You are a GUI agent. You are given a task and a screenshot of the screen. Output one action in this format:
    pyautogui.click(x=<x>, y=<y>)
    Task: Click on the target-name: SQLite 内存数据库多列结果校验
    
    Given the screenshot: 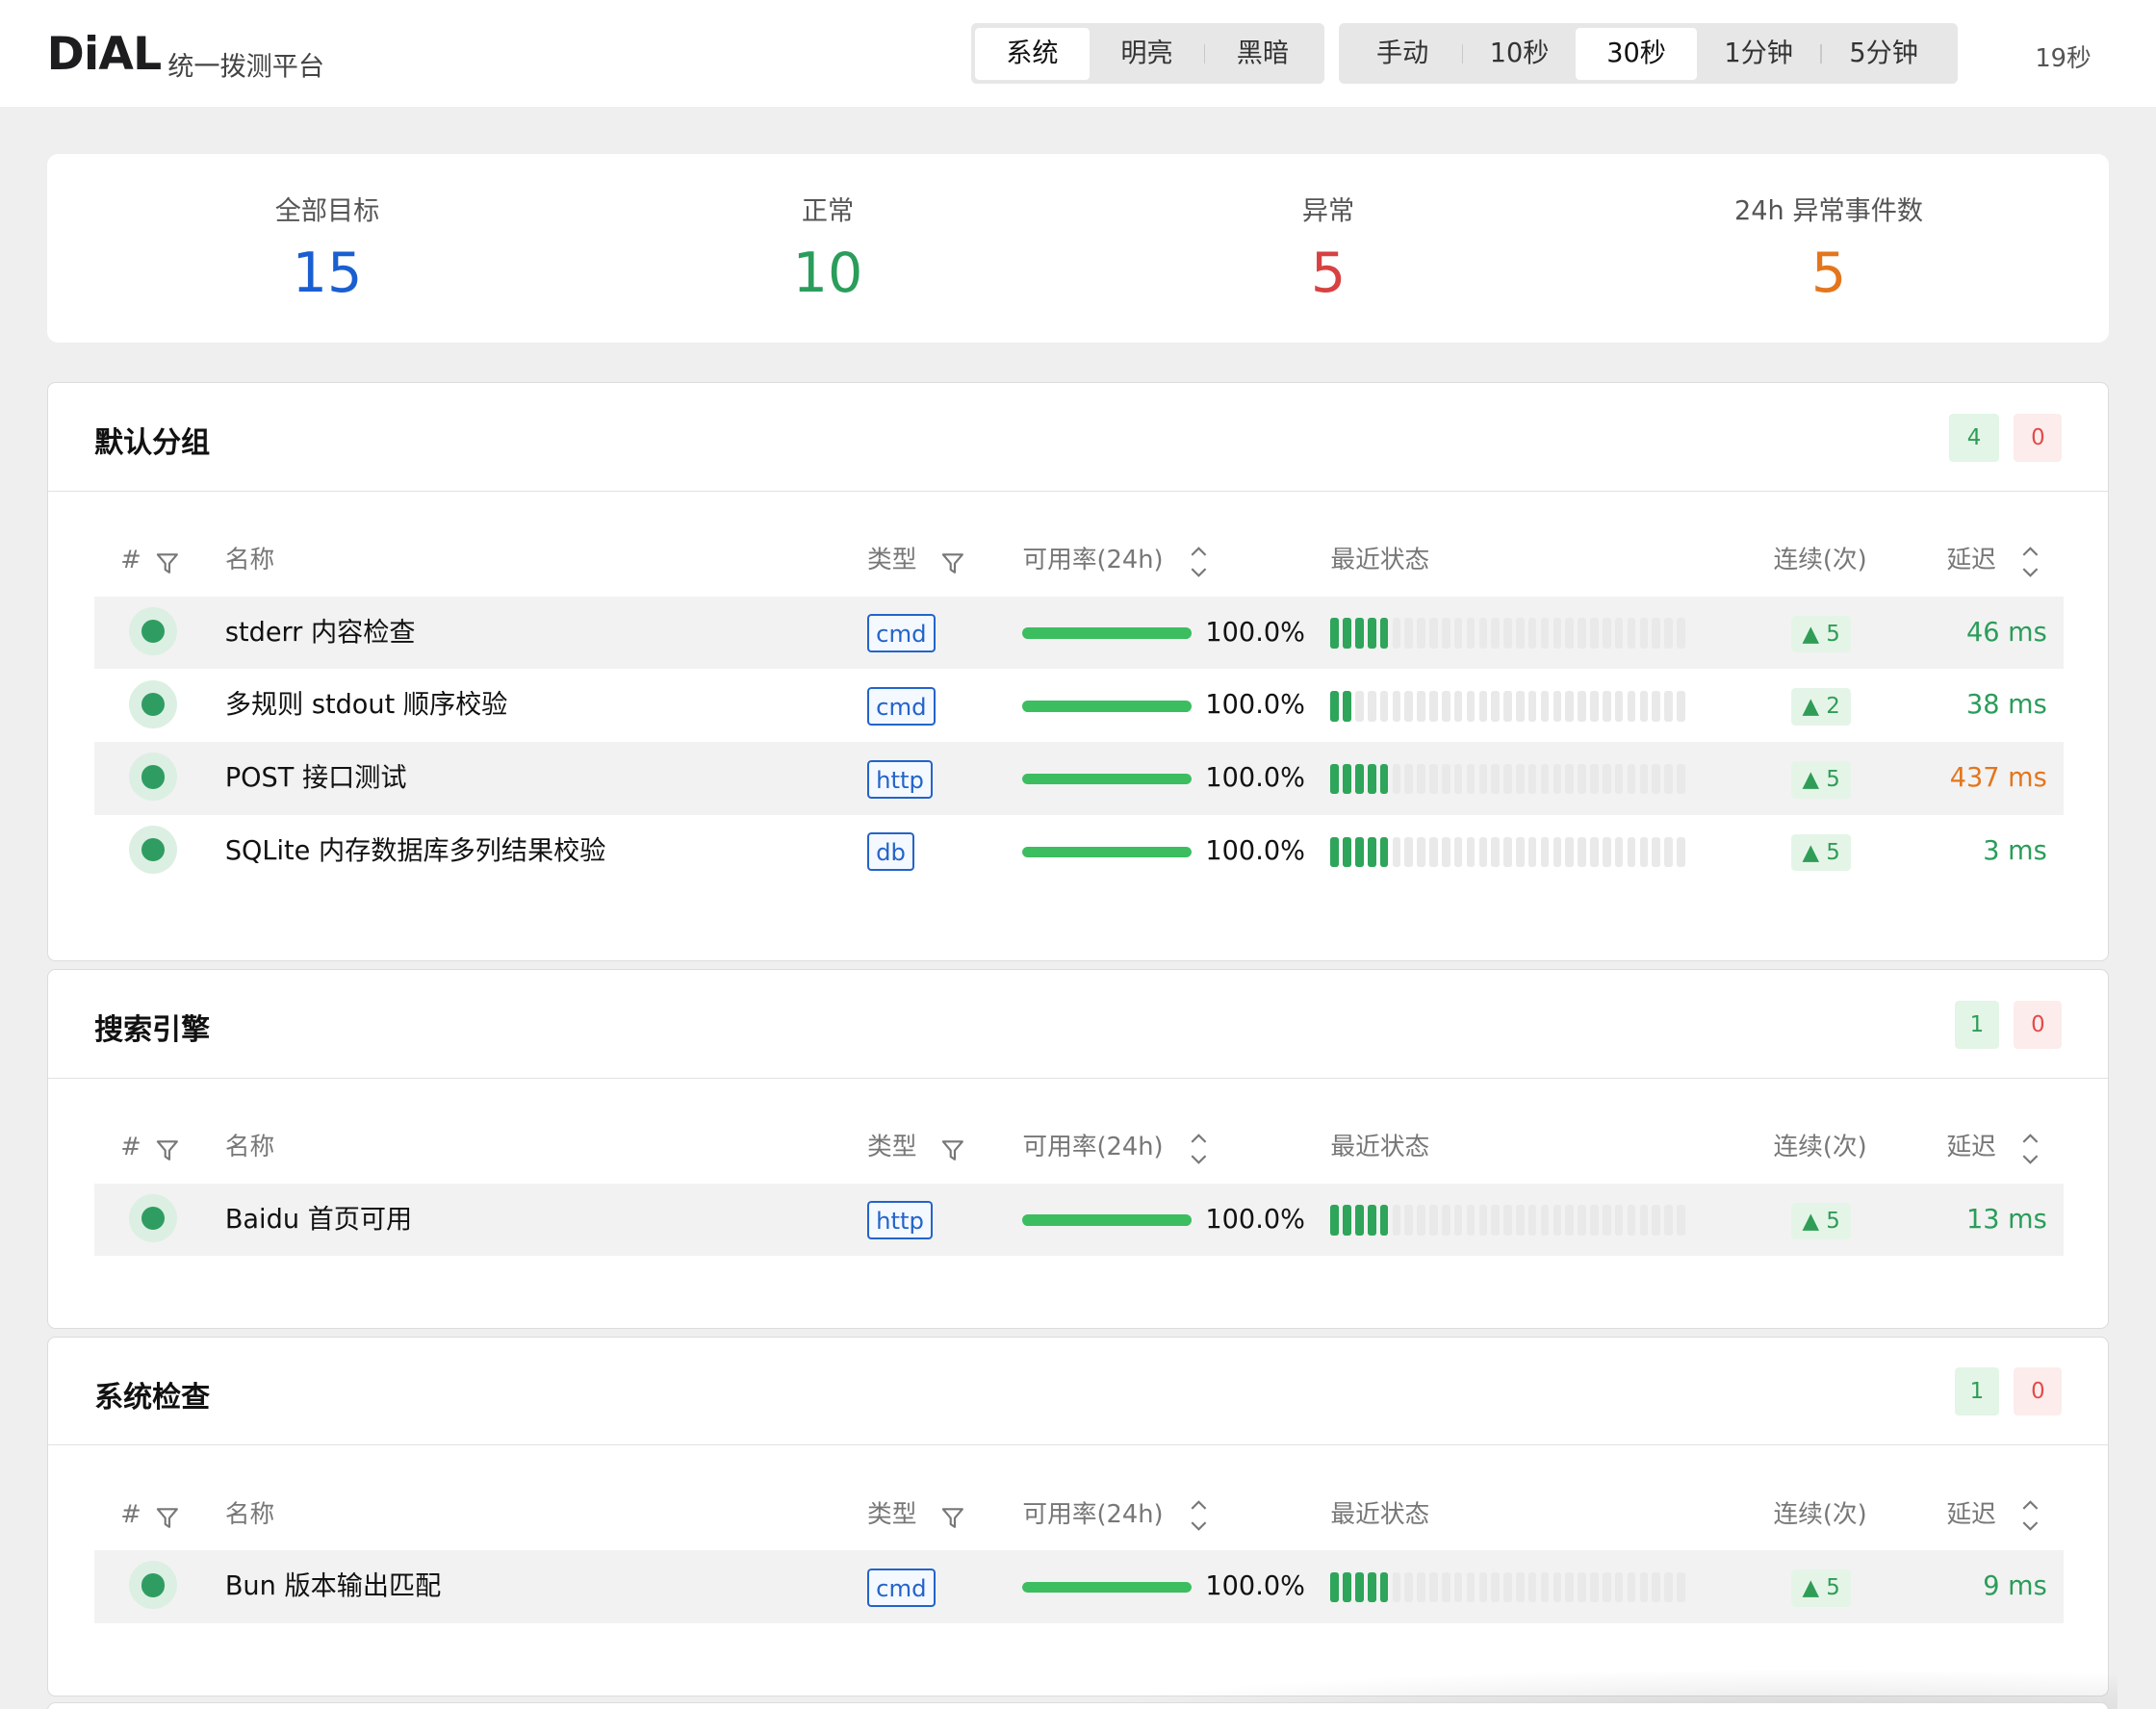 What is the action you would take?
    pyautogui.click(x=415, y=852)
    